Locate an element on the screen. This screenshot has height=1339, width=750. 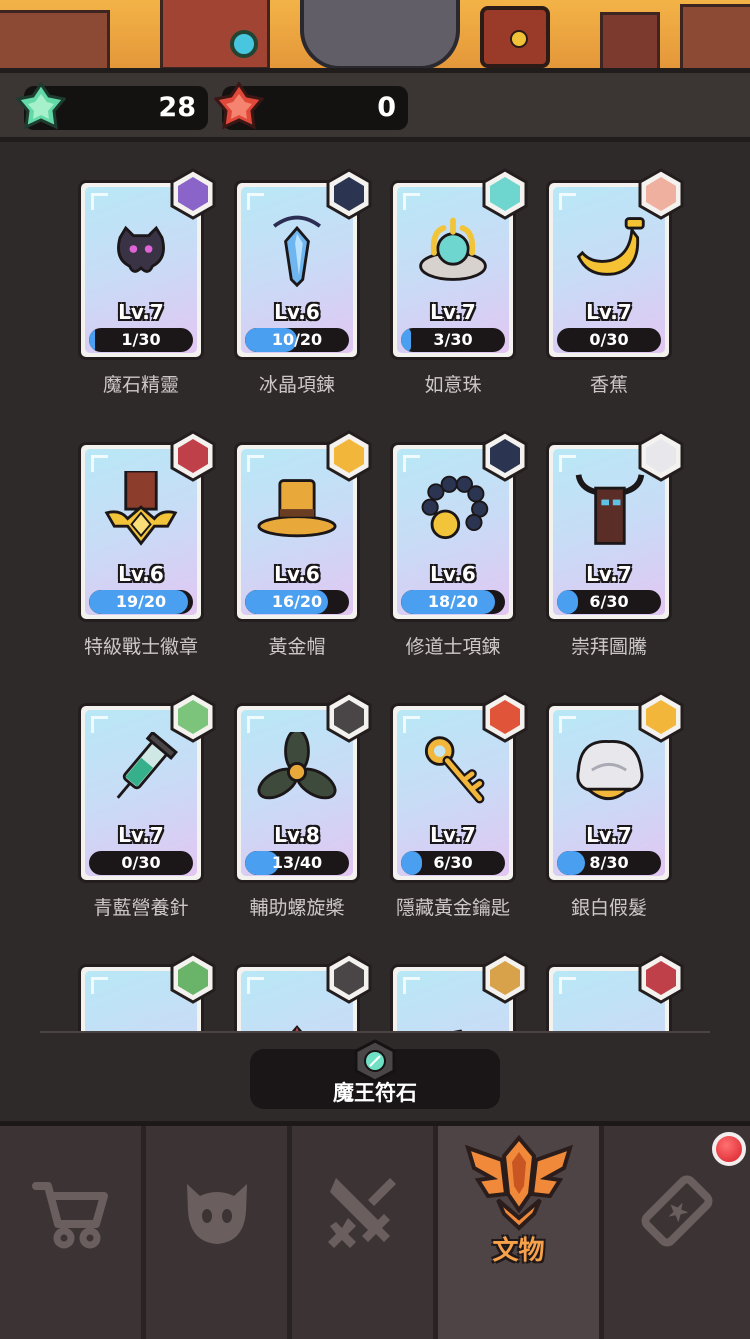
green-gem-counter: 28 is located at coordinates (112, 106).